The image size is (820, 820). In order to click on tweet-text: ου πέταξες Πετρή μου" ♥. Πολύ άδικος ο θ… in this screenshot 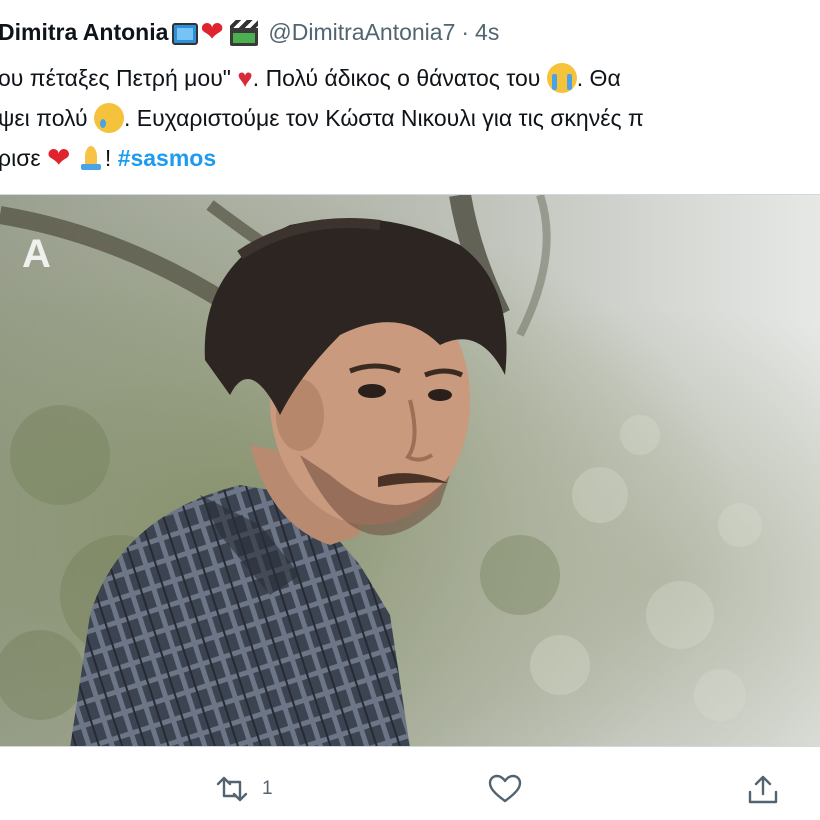, I will do `click(410, 116)`.